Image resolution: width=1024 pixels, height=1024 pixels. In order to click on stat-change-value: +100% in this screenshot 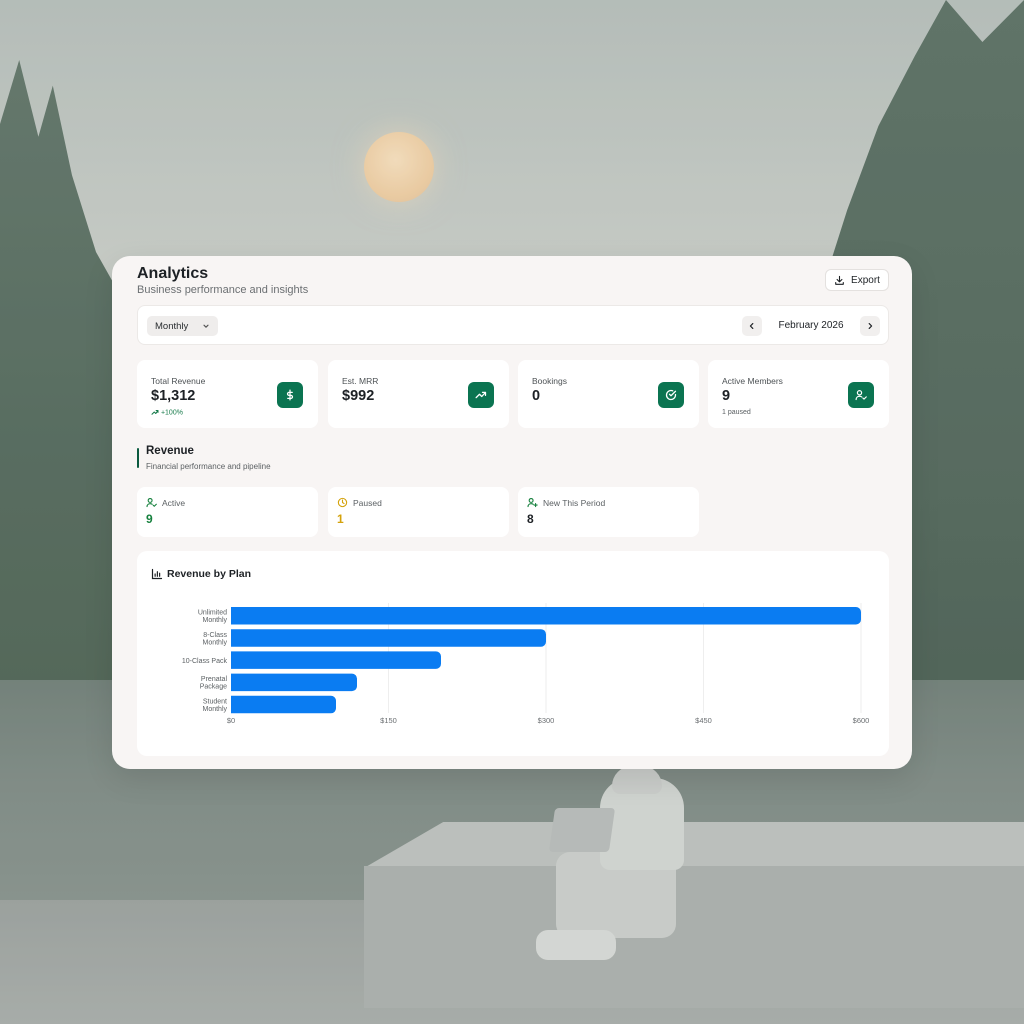, I will do `click(171, 413)`.